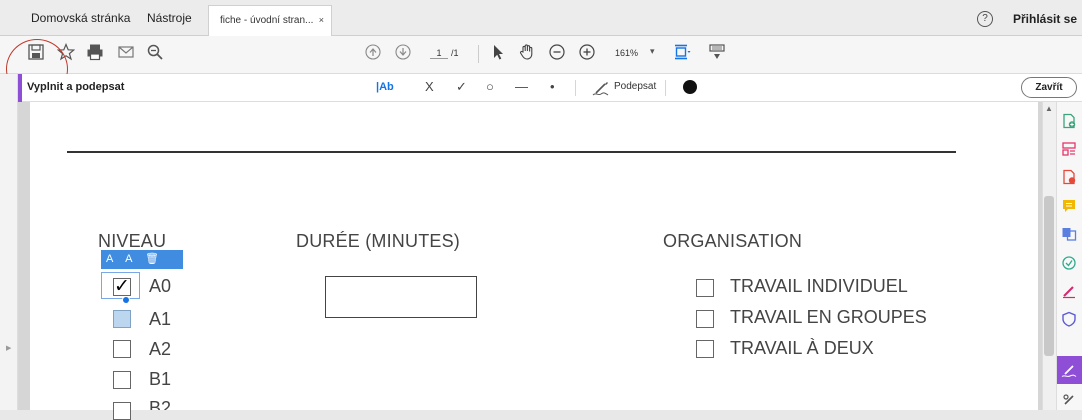 This screenshot has height=420, width=1082. What do you see at coordinates (122, 411) in the screenshot?
I see `checkbox-b2` at bounding box center [122, 411].